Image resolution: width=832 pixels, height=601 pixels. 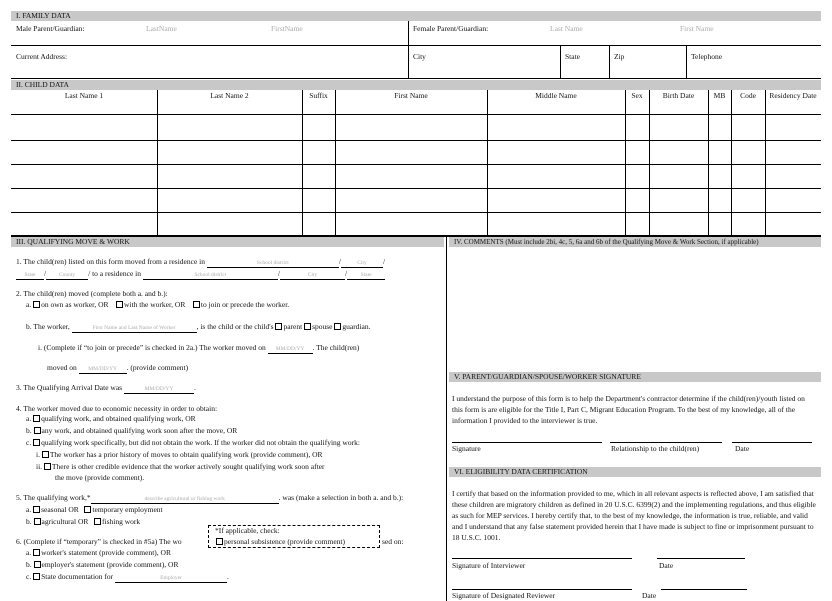 What do you see at coordinates (416, 45) in the screenshot?
I see `family-divider` at bounding box center [416, 45].